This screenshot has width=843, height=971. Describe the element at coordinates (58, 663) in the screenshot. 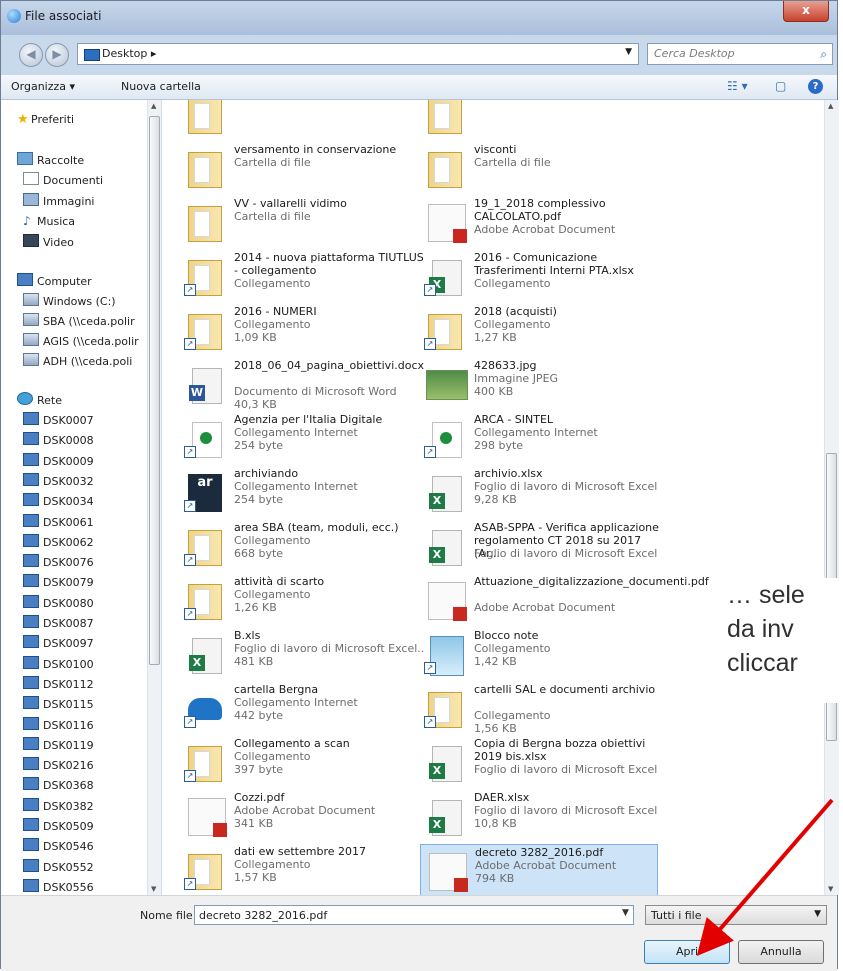

I see `nav-host-dsk0100: DSK0100` at that location.